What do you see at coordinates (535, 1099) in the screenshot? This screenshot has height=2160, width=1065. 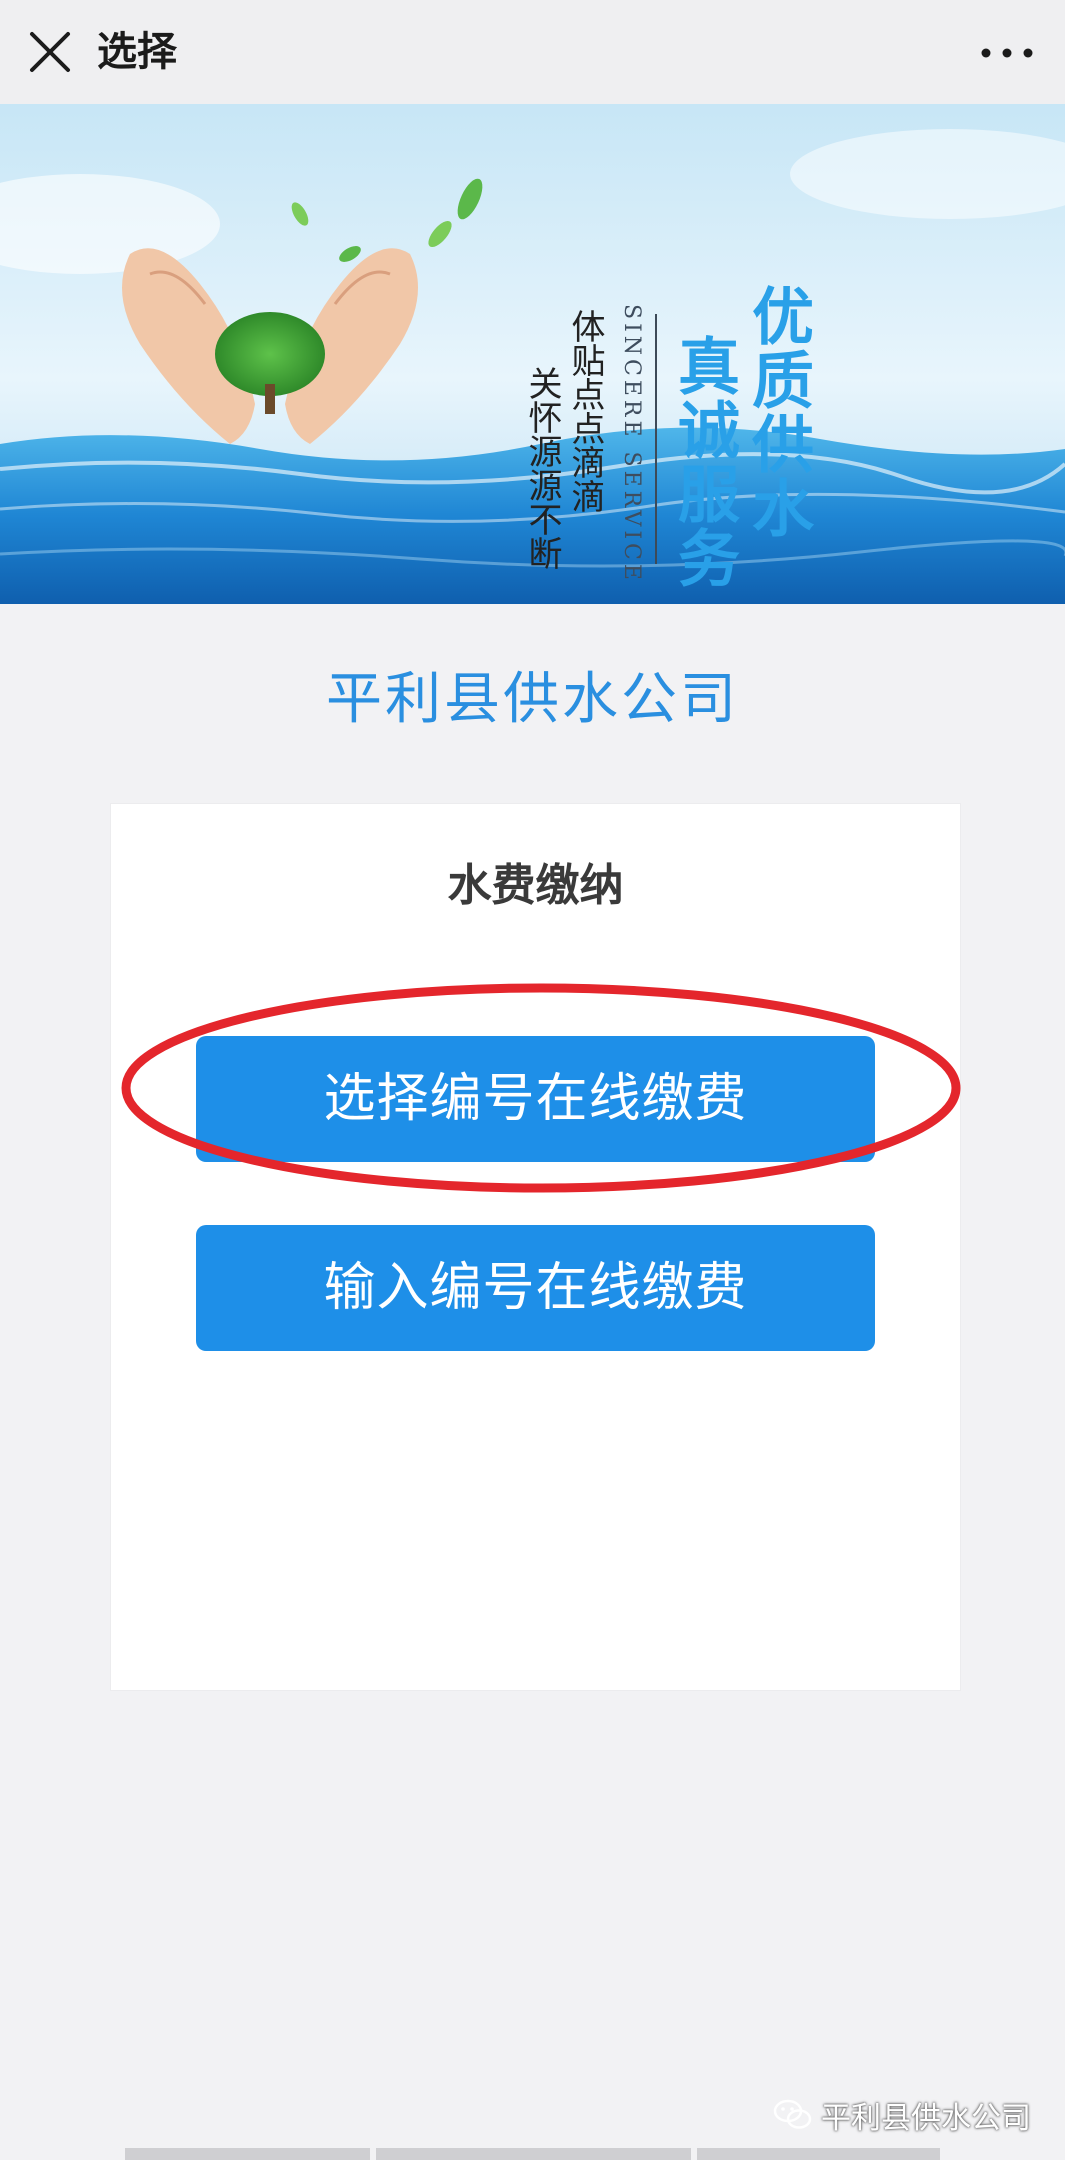 I see `select-number-pay-button: 选择编号在线缴费` at bounding box center [535, 1099].